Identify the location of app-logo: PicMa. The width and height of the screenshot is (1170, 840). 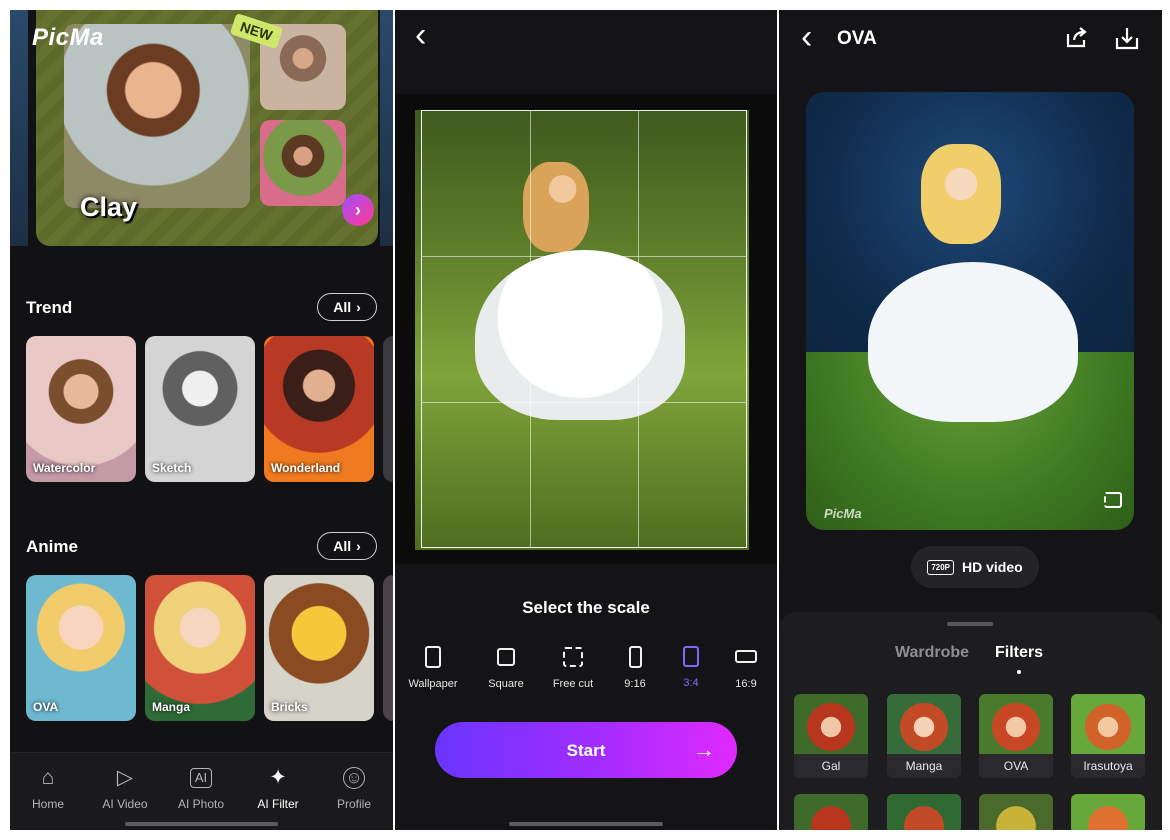
(68, 37).